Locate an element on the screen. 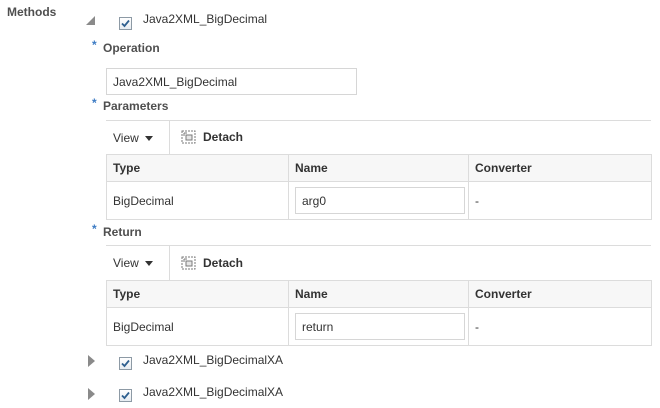  parameters-label: Parameters is located at coordinates (136, 106).